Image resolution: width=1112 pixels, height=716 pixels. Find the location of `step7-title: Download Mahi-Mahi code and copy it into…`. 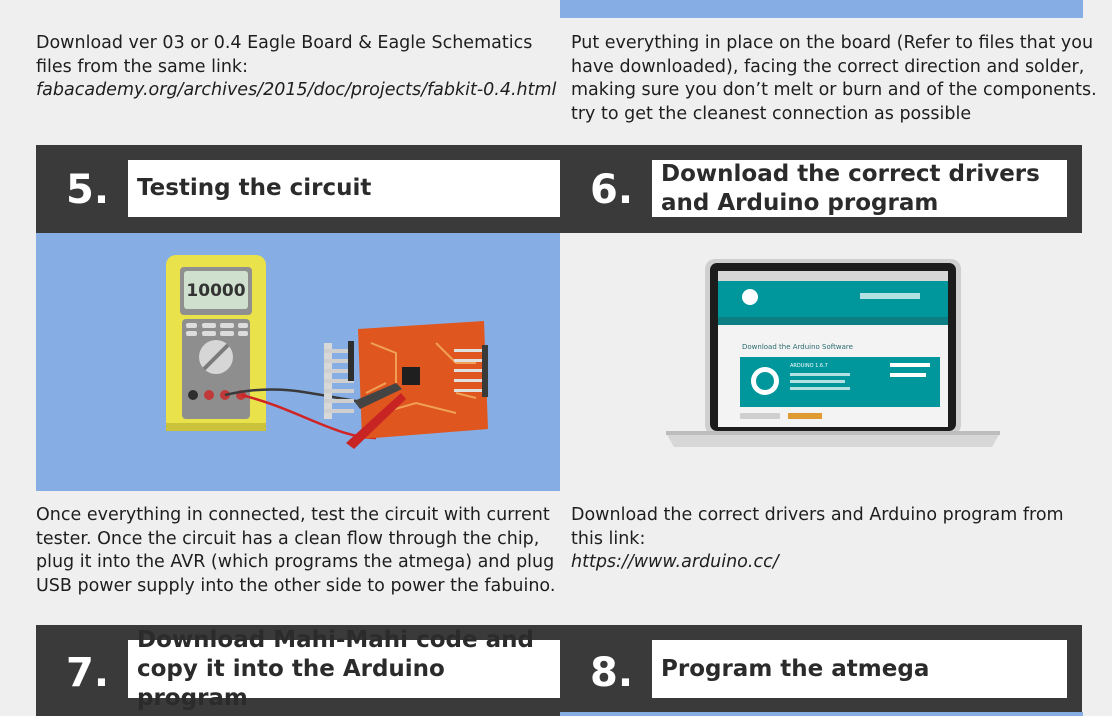

step7-title: Download Mahi-Mahi code and copy it into… is located at coordinates (335, 668).